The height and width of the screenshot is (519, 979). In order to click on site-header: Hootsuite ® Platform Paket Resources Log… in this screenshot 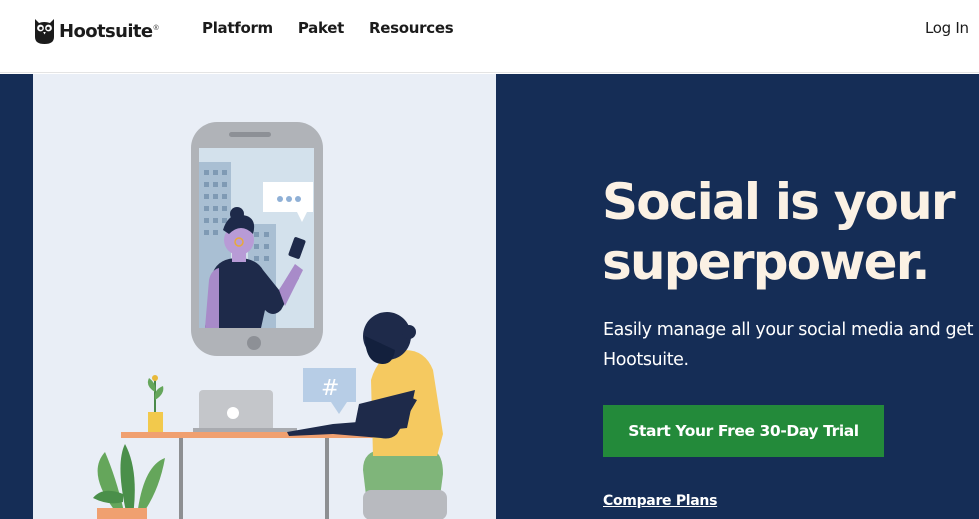, I will do `click(489, 36)`.